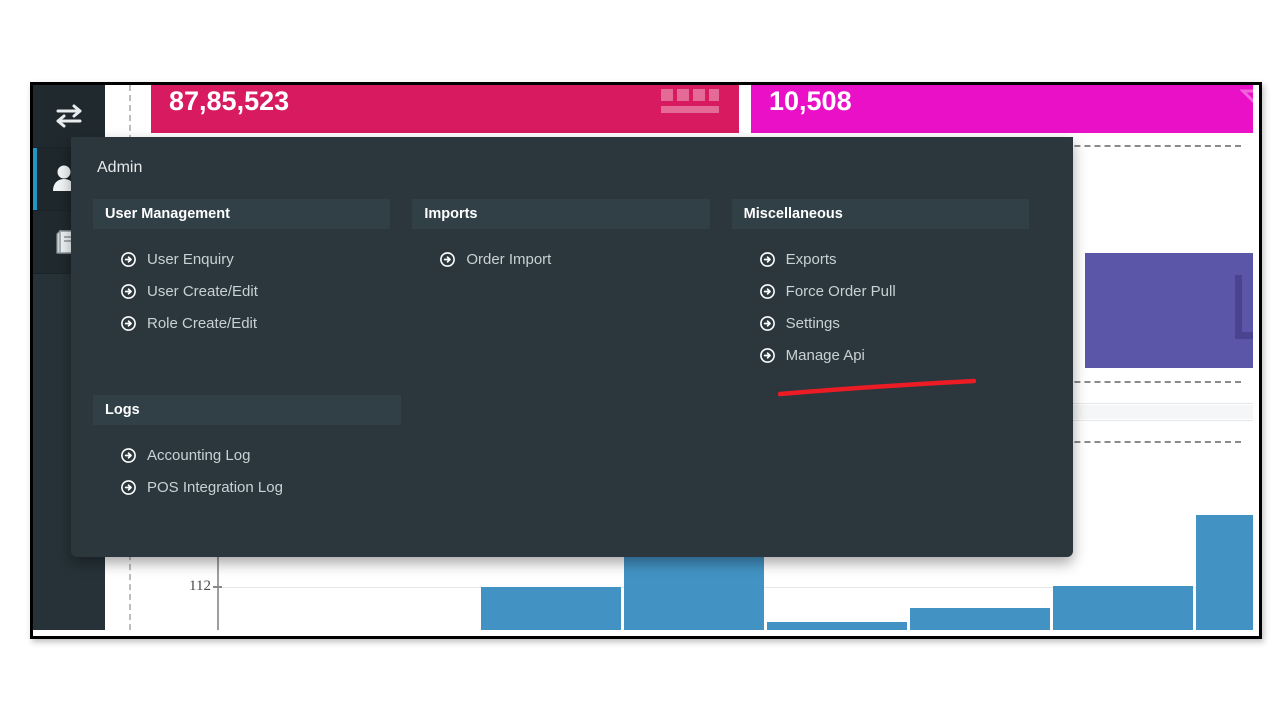 This screenshot has height=720, width=1280. Describe the element at coordinates (202, 291) in the screenshot. I see `menu-item-label: User Create/Edit` at that location.